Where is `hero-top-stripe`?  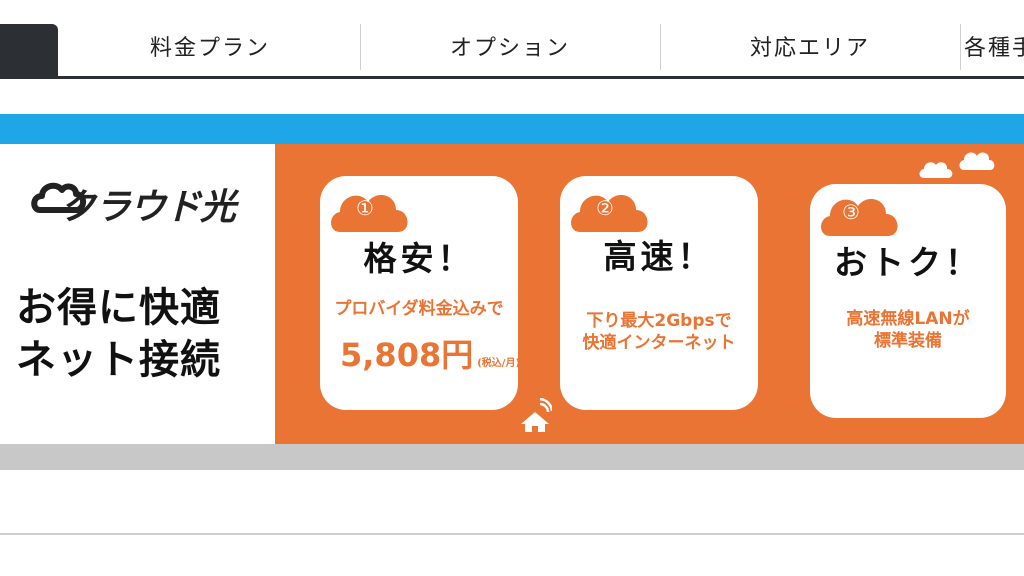
hero-top-stripe is located at coordinates (512, 129).